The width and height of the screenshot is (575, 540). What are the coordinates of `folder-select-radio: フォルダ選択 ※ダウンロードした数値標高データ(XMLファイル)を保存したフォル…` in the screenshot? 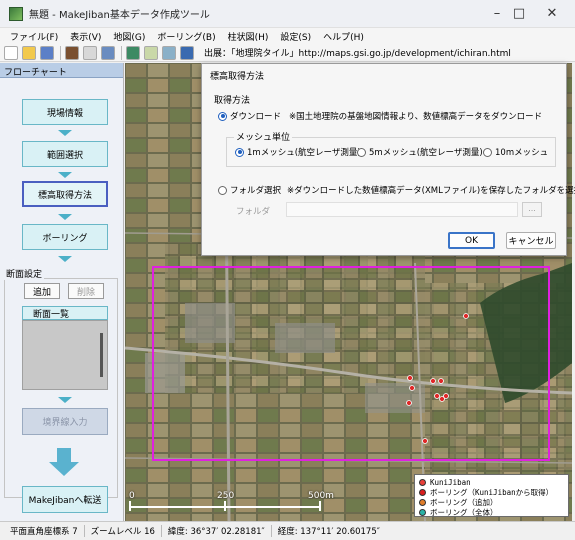 It's located at (396, 190).